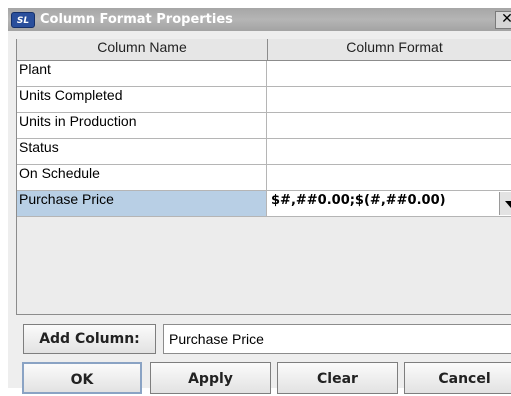 Image resolution: width=511 pixels, height=396 pixels. Describe the element at coordinates (142, 49) in the screenshot. I see `column-name-header: Column Name` at that location.